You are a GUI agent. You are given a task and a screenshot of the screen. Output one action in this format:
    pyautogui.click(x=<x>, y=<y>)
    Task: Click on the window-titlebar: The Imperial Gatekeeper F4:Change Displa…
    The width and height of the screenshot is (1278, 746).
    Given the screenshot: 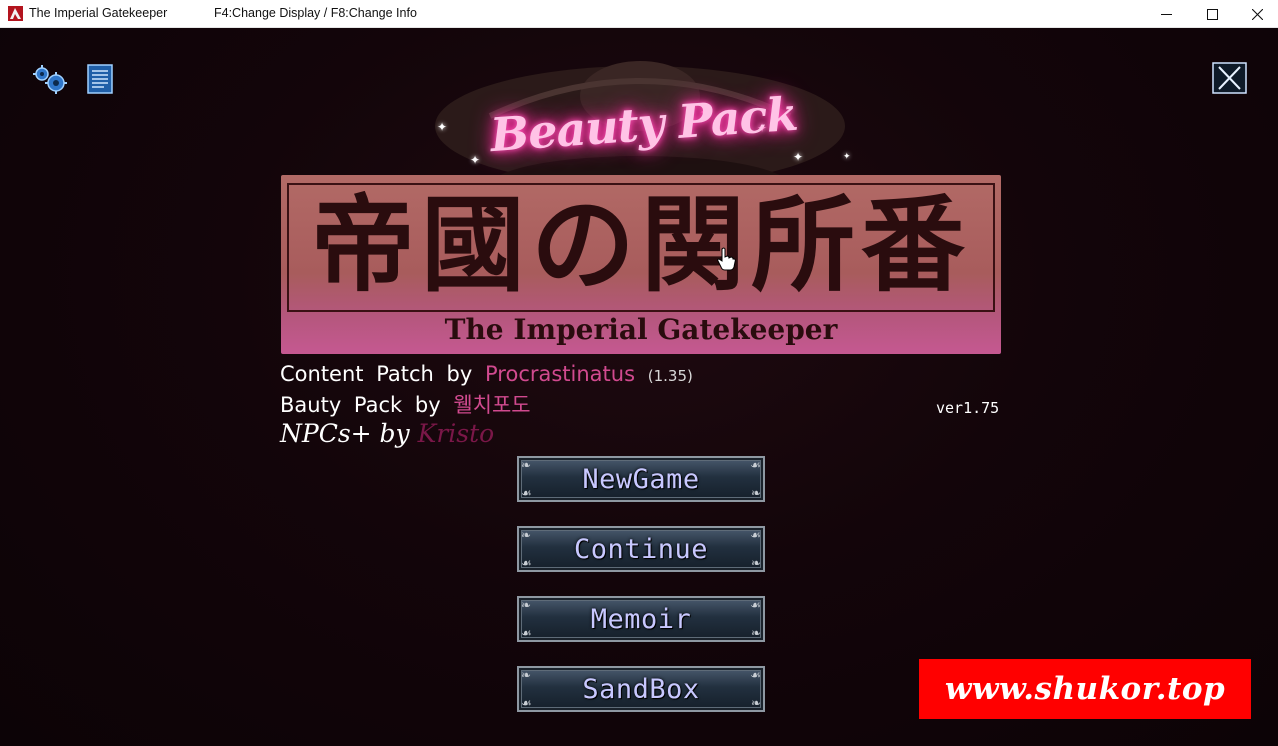 What is the action you would take?
    pyautogui.click(x=639, y=14)
    